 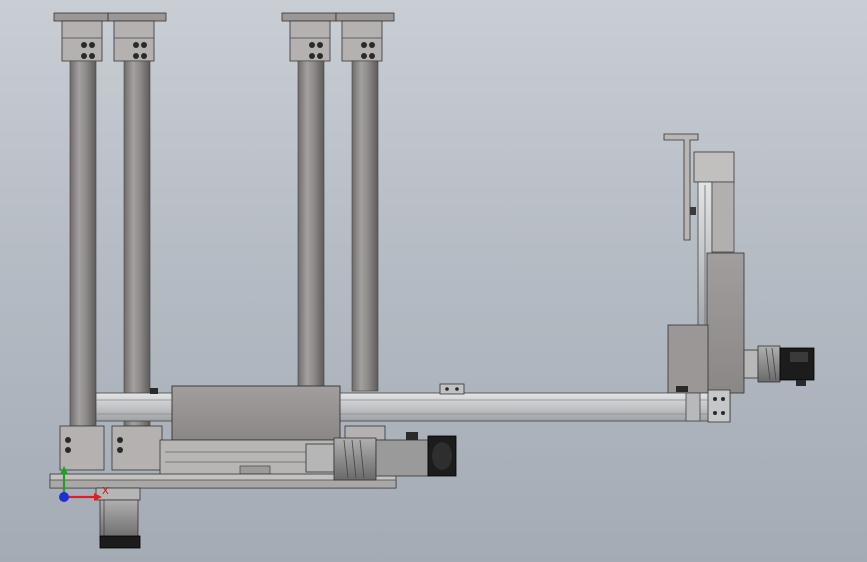 I want to click on bottom-vertical-motor, so click(x=118, y=518).